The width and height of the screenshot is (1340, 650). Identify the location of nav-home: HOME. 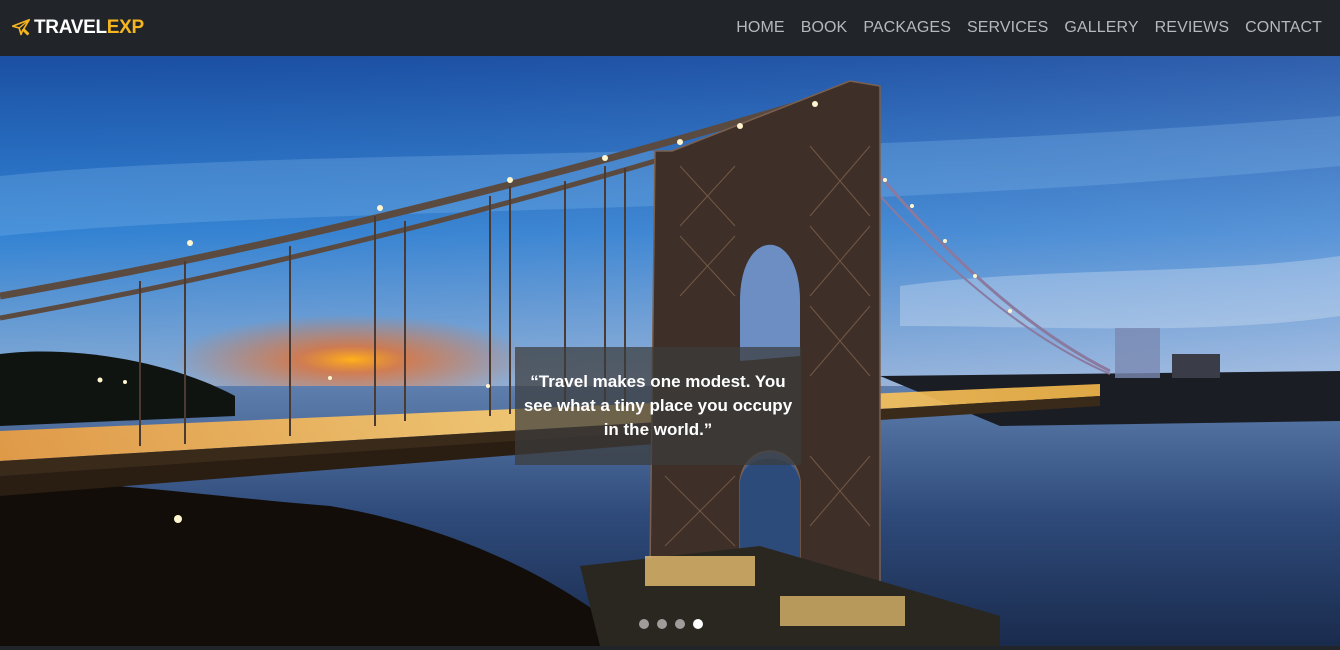
(760, 28).